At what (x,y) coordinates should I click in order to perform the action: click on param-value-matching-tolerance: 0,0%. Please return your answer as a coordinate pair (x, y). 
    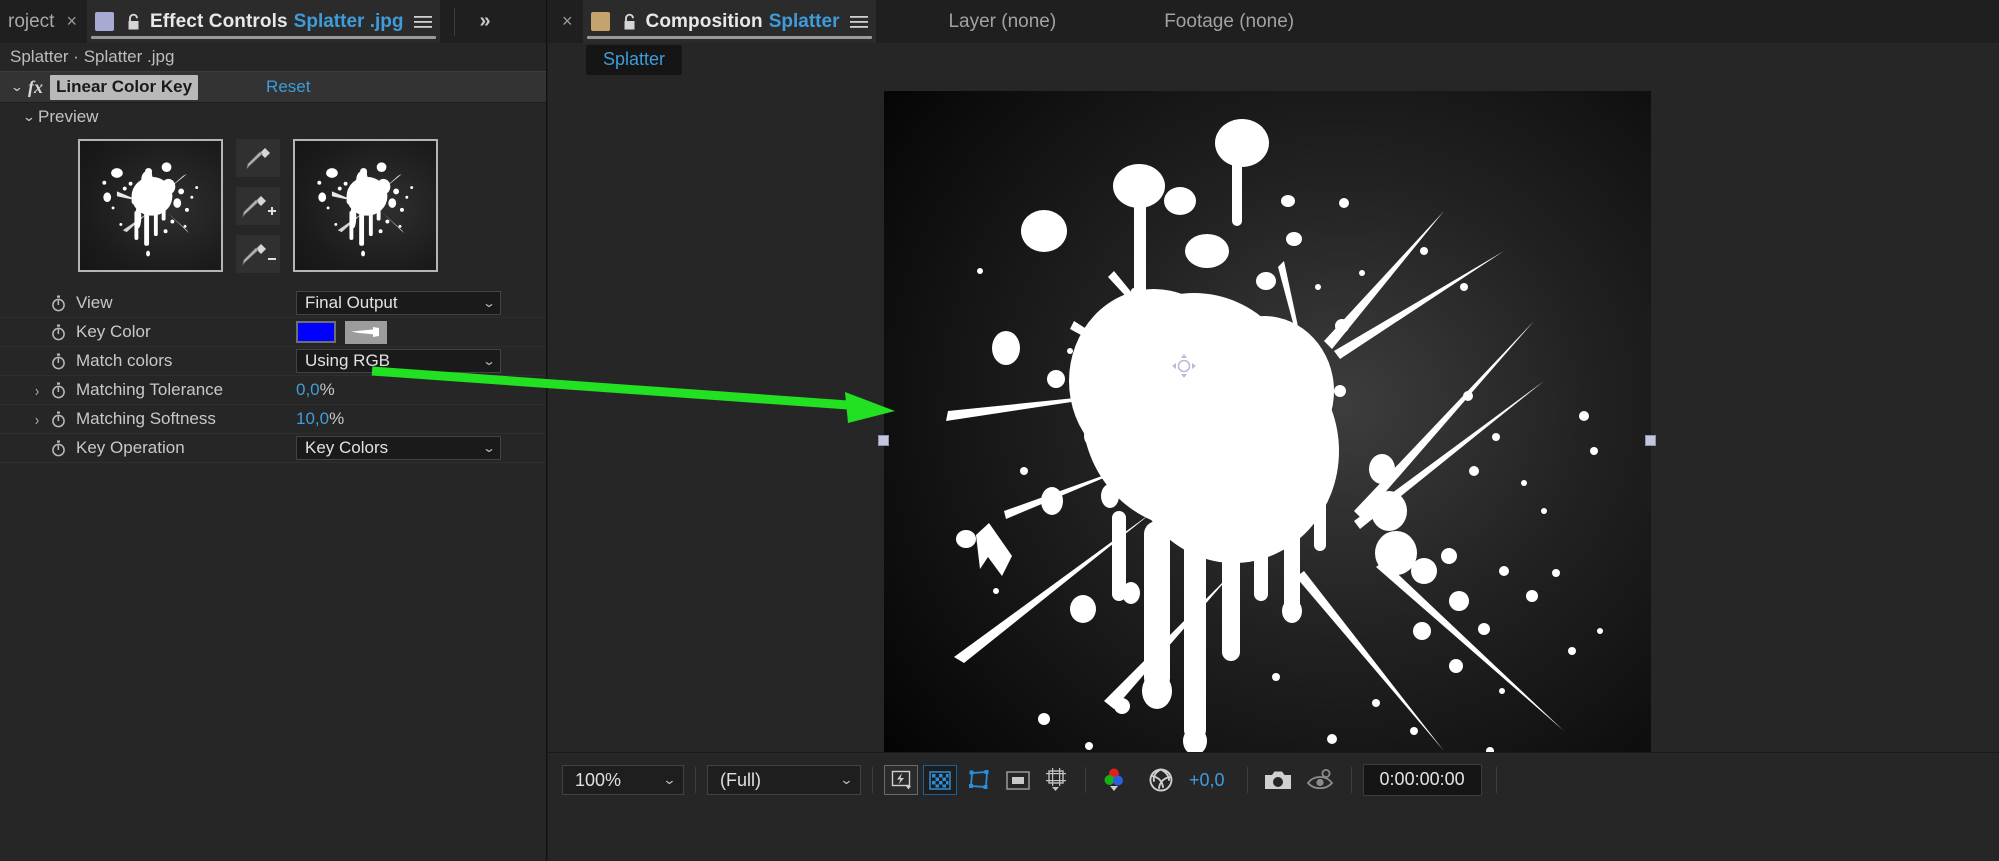
    Looking at the image, I should click on (315, 390).